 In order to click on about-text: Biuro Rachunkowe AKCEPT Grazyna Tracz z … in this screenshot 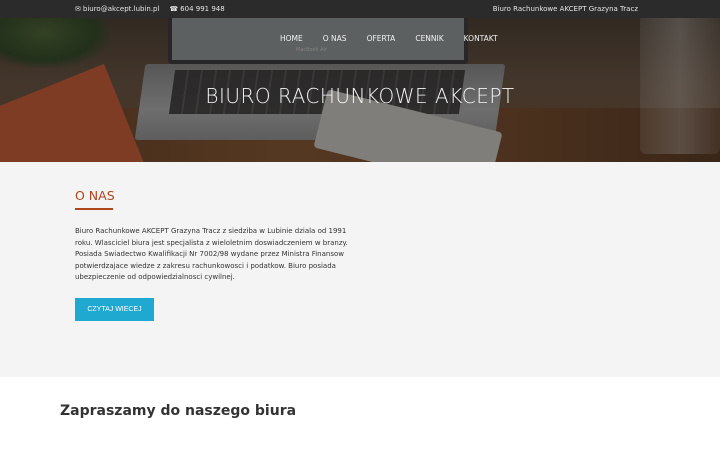, I will do `click(211, 254)`.